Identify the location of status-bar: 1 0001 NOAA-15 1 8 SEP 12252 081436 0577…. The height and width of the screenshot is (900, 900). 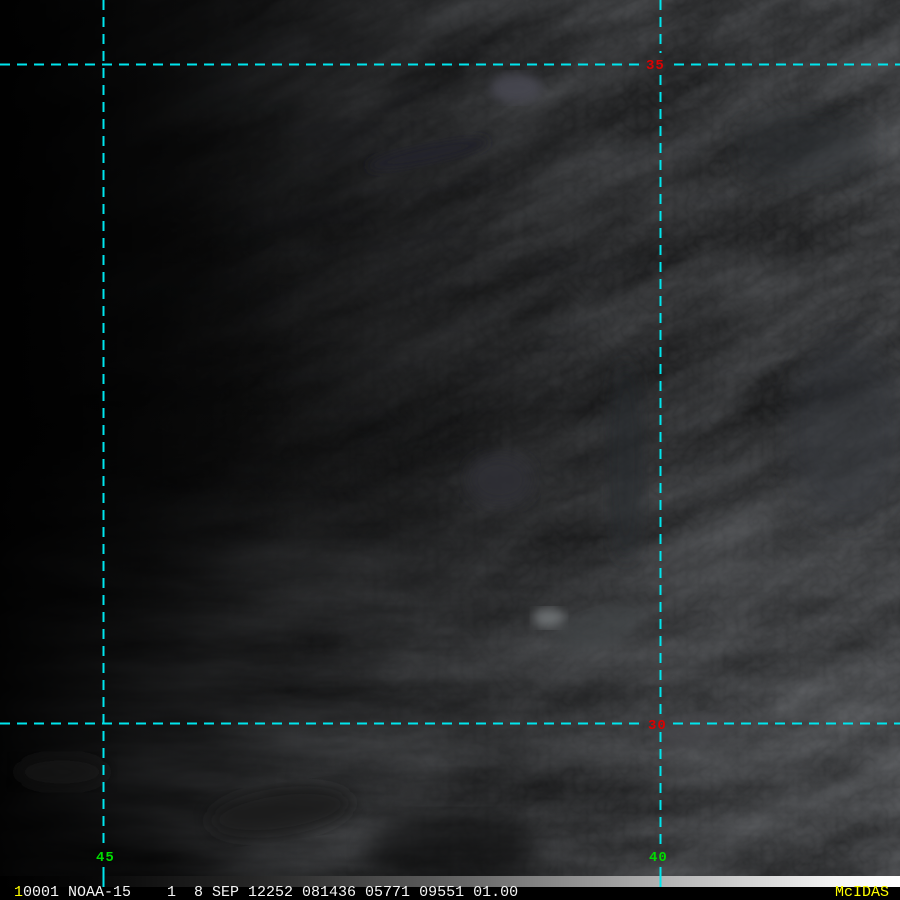
(450, 892).